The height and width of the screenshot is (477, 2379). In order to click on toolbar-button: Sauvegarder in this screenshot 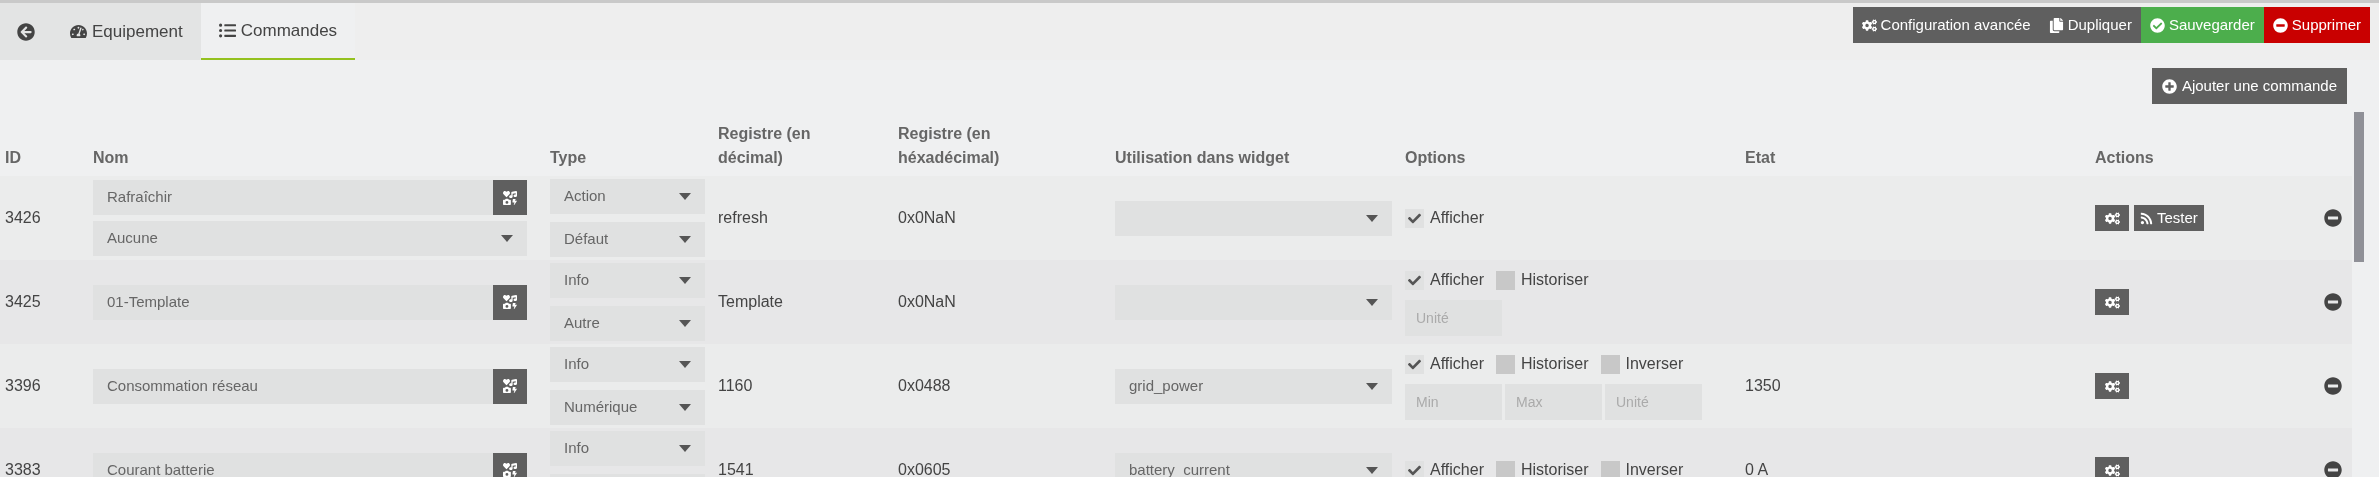, I will do `click(2202, 25)`.